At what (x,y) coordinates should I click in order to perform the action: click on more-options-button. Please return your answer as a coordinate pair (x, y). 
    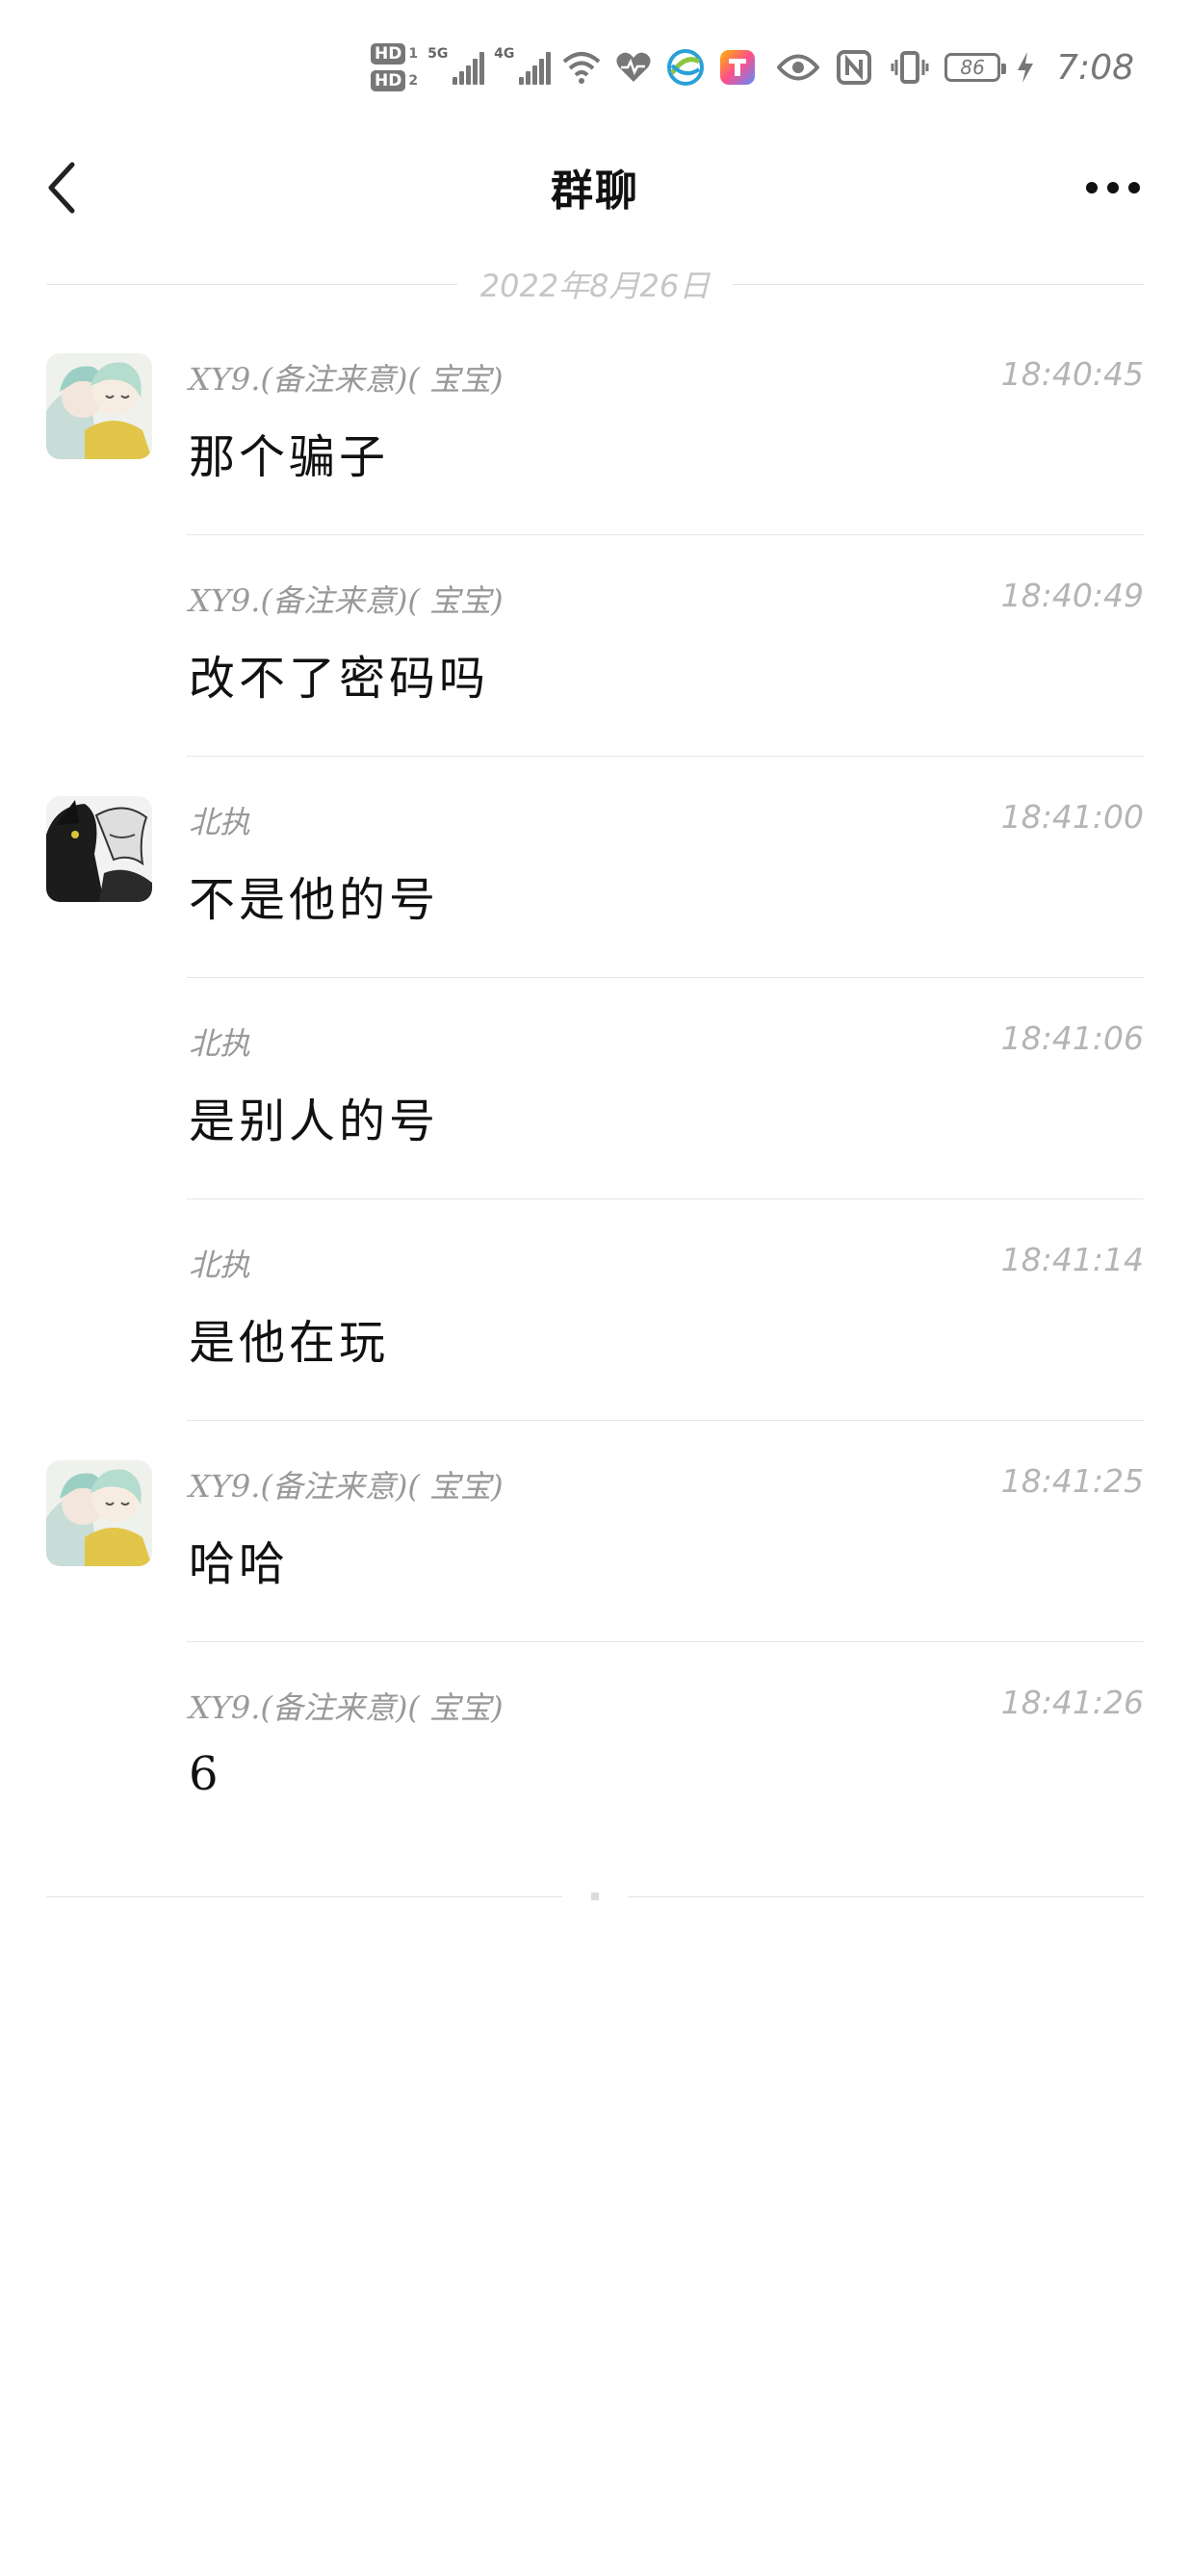
    Looking at the image, I should click on (1113, 188).